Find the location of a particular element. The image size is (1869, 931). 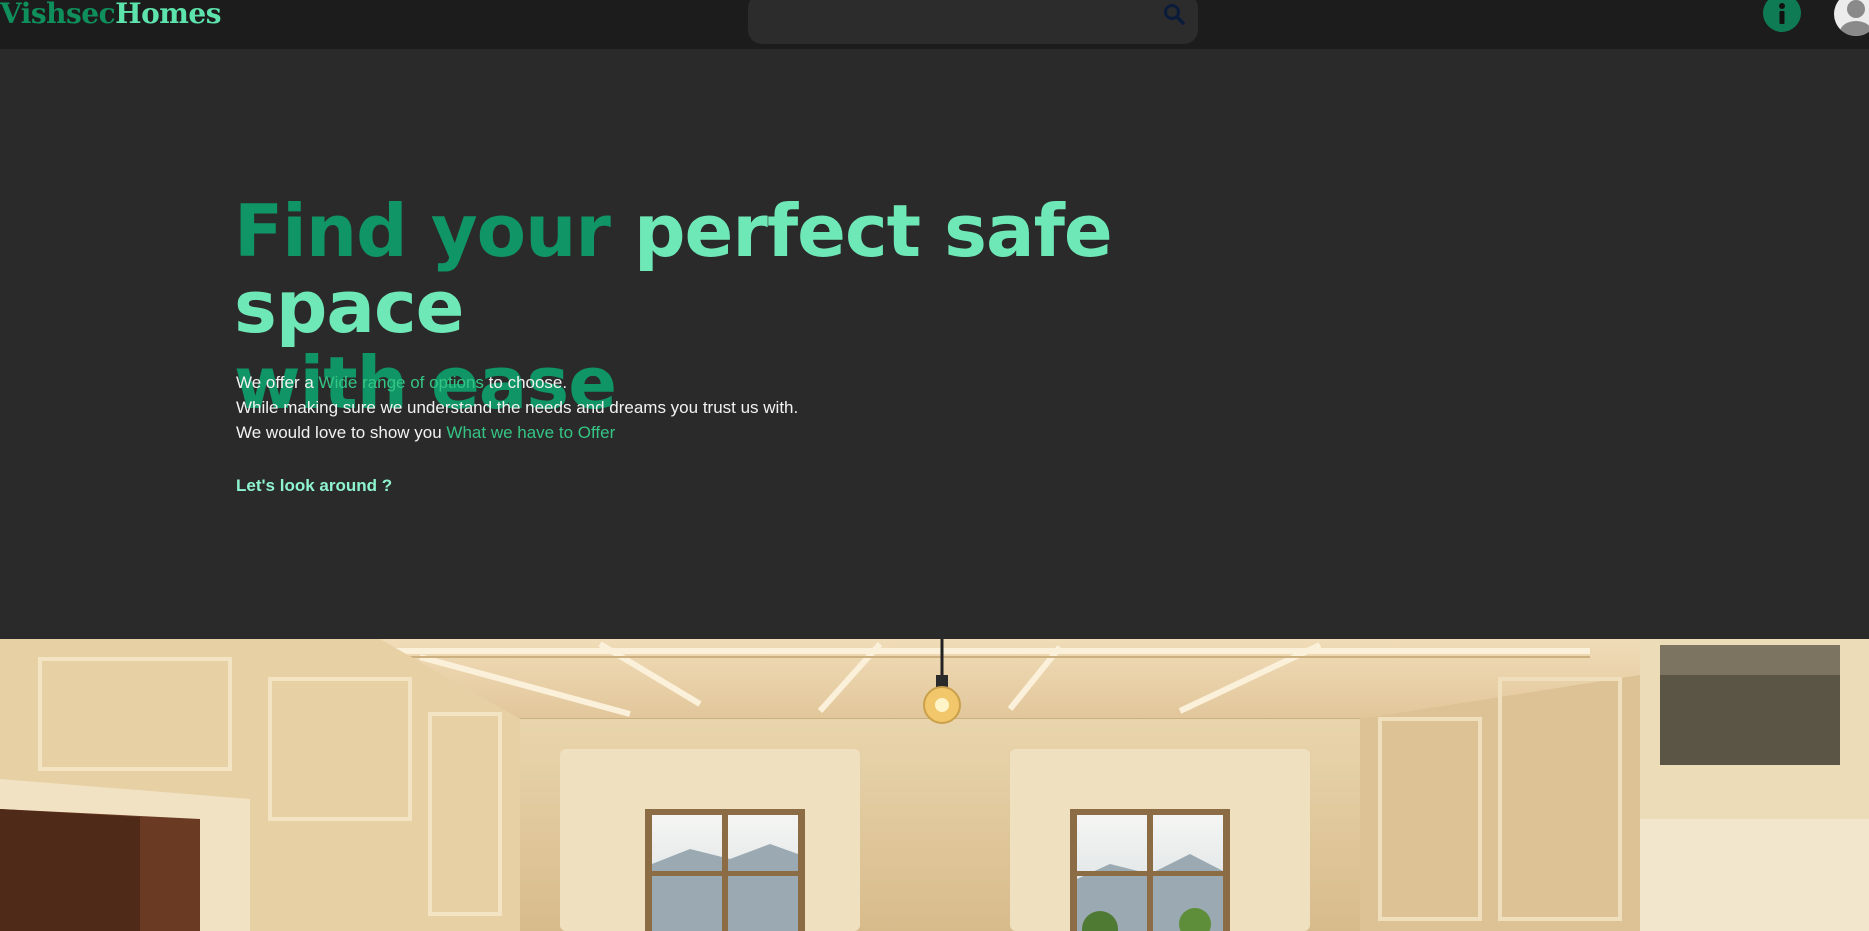

headline-part1: Find your is located at coordinates (422, 231).